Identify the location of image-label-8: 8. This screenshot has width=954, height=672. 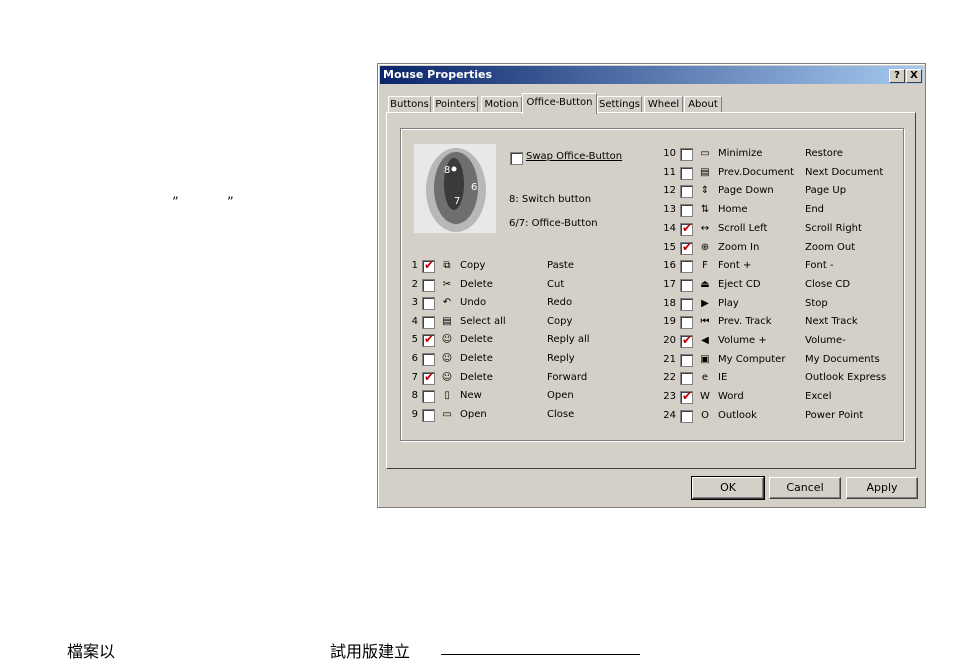
(447, 170).